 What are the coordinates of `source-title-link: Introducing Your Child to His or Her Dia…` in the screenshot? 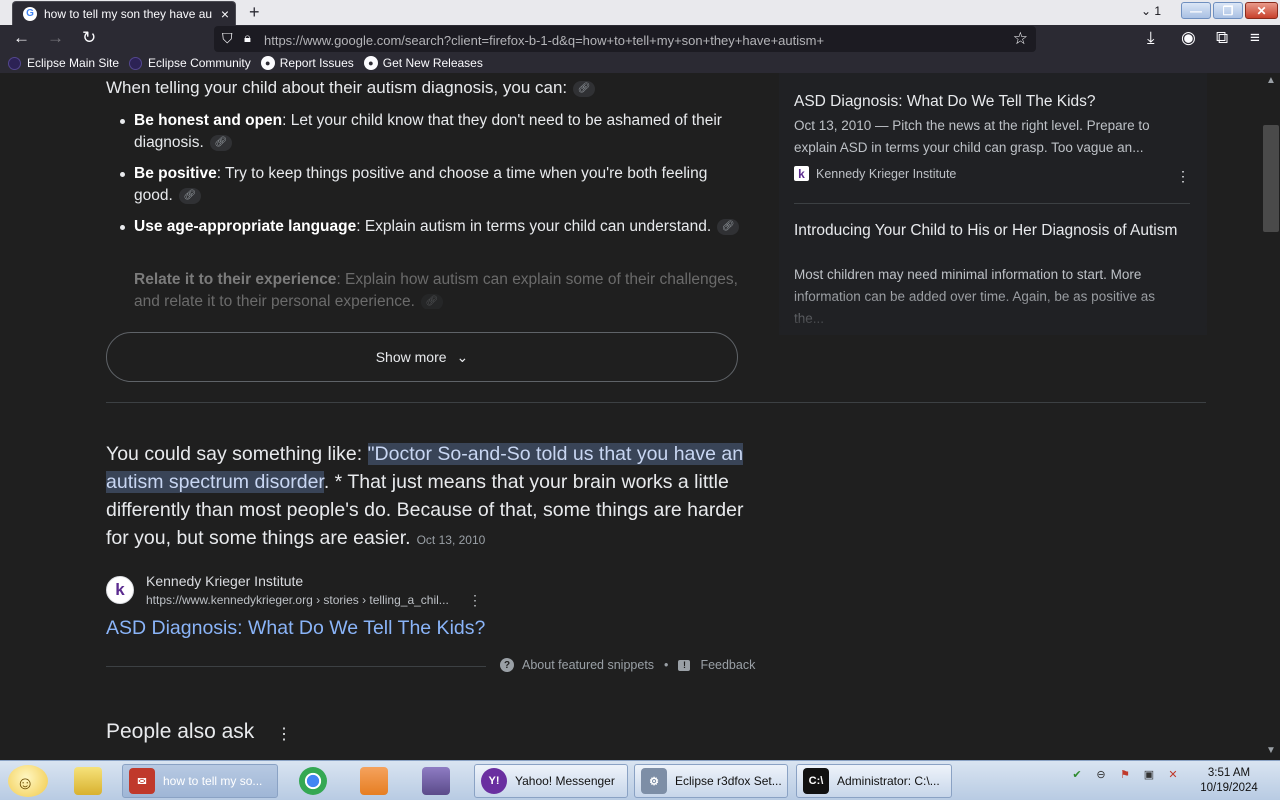 It's located at (989, 231).